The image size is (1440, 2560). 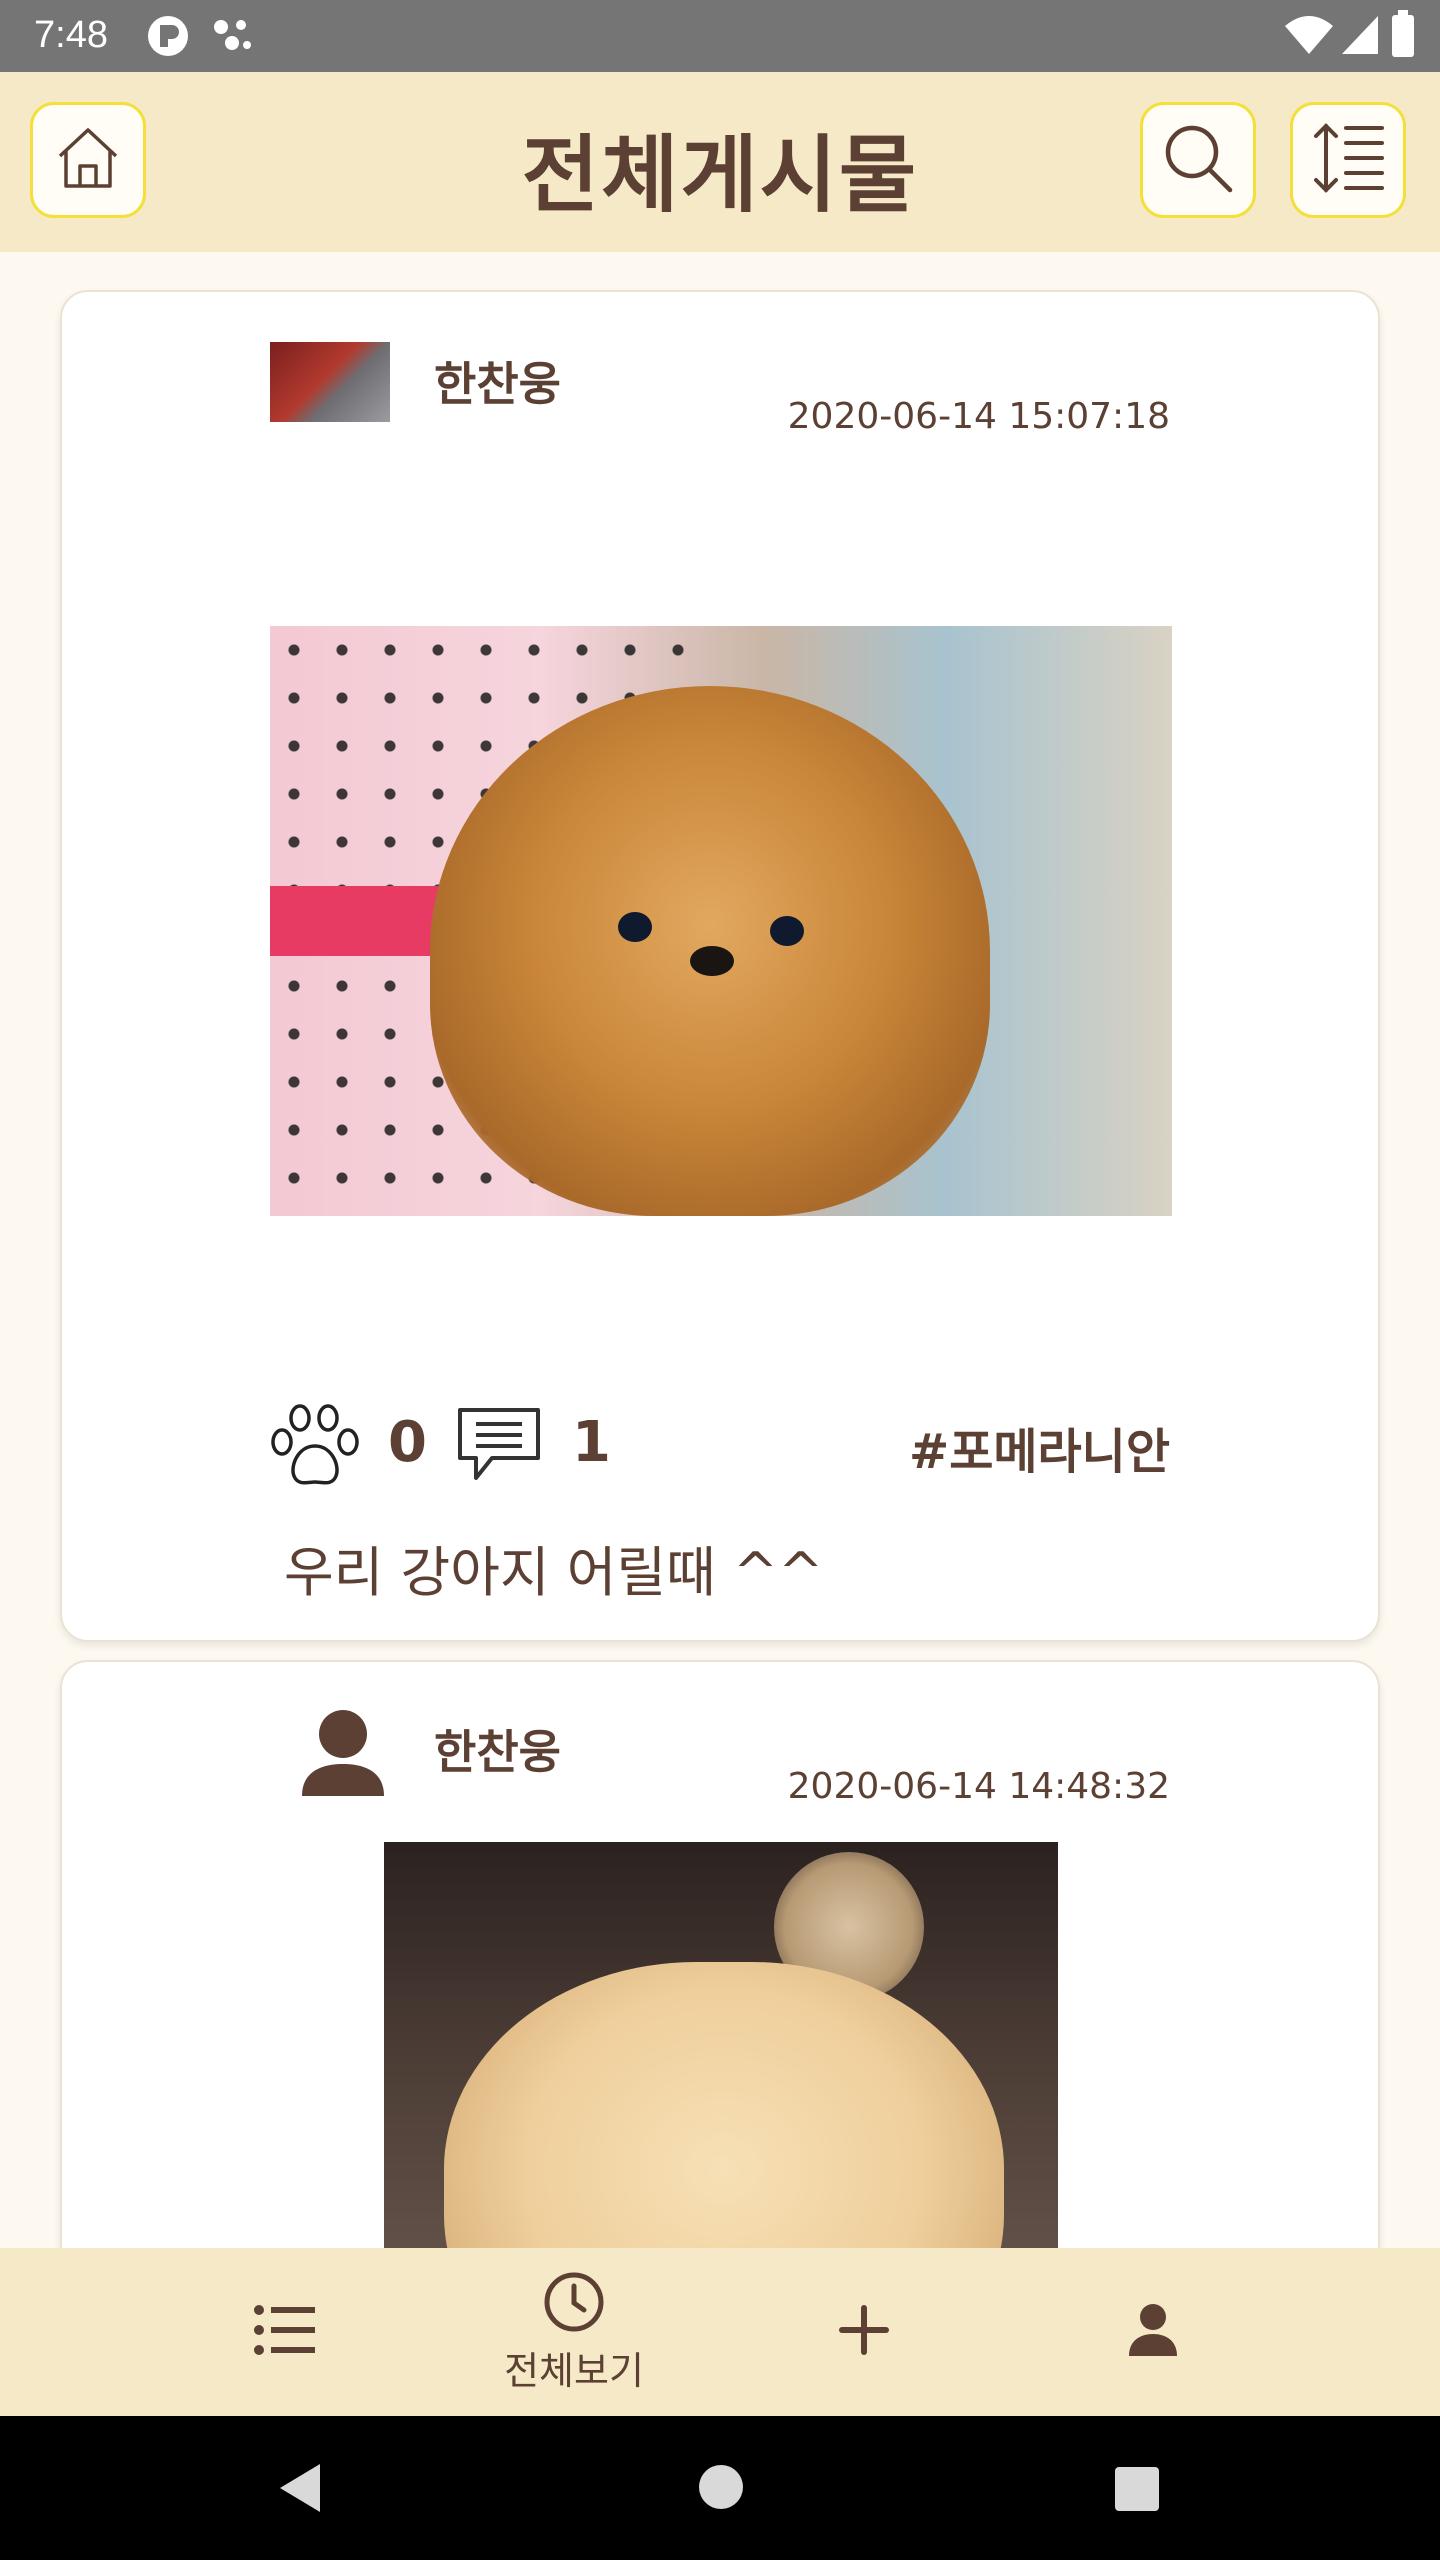 I want to click on sort-button, so click(x=1348, y=160).